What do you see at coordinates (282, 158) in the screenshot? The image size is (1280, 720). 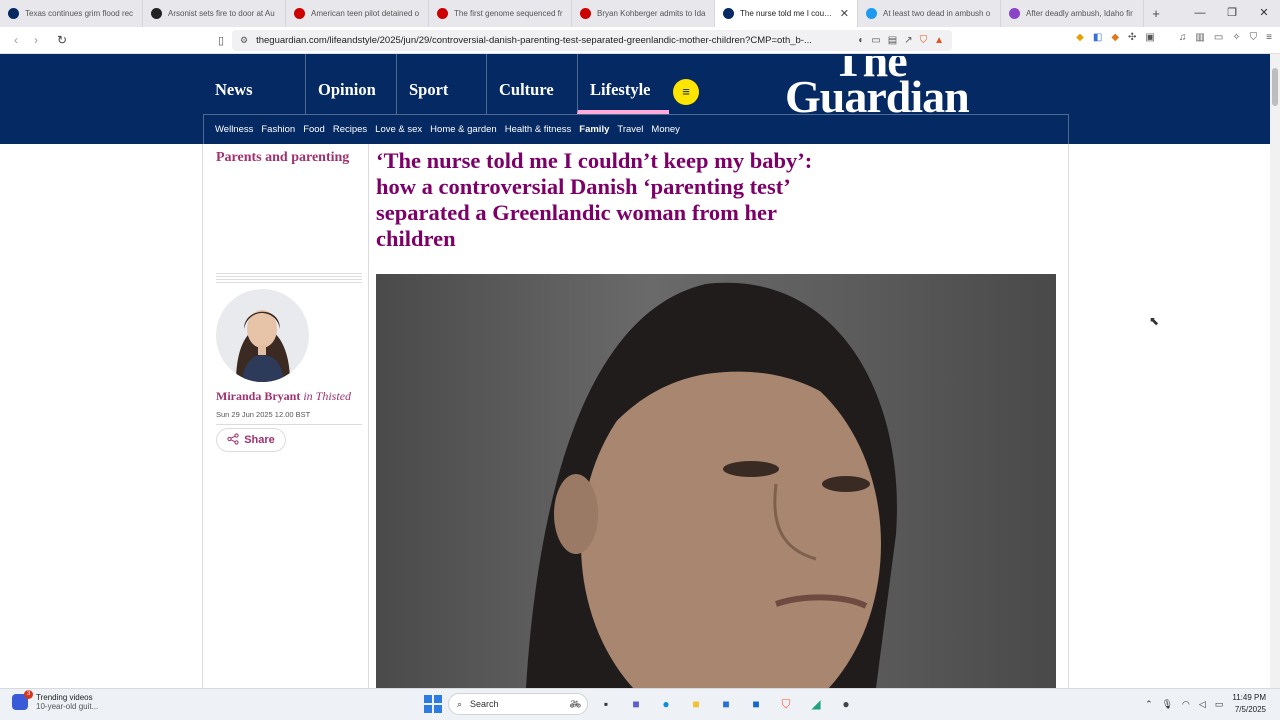 I see `section-link: Parents and parenting` at bounding box center [282, 158].